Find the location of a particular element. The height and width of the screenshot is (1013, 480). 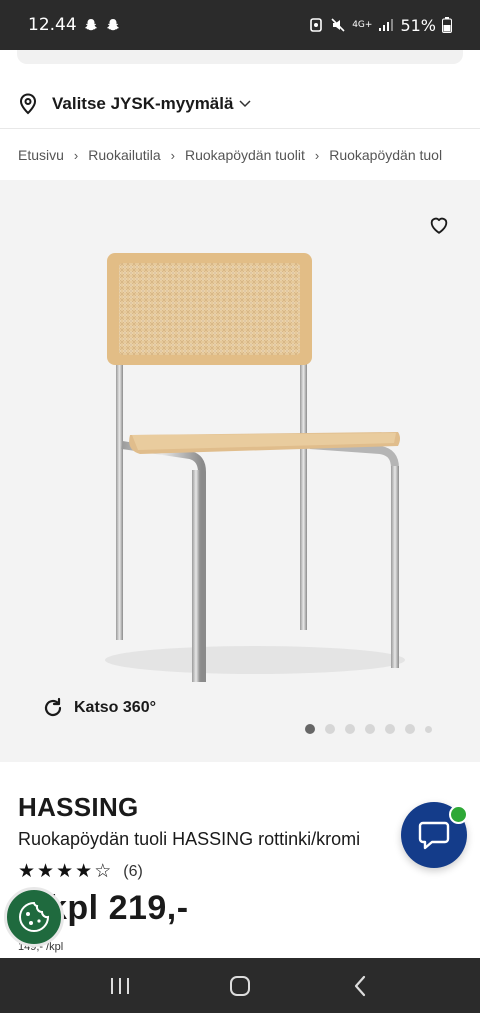

alarm-icon is located at coordinates (316, 25).